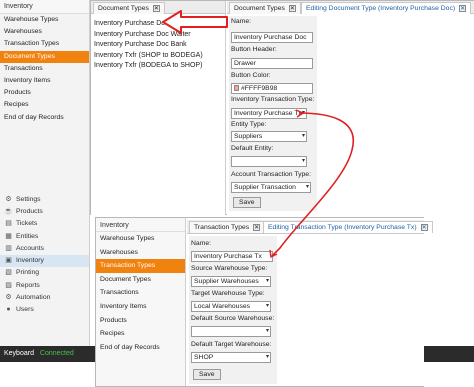 This screenshot has width=474, height=387. I want to click on nav-item-label: Inventory, so click(30, 261).